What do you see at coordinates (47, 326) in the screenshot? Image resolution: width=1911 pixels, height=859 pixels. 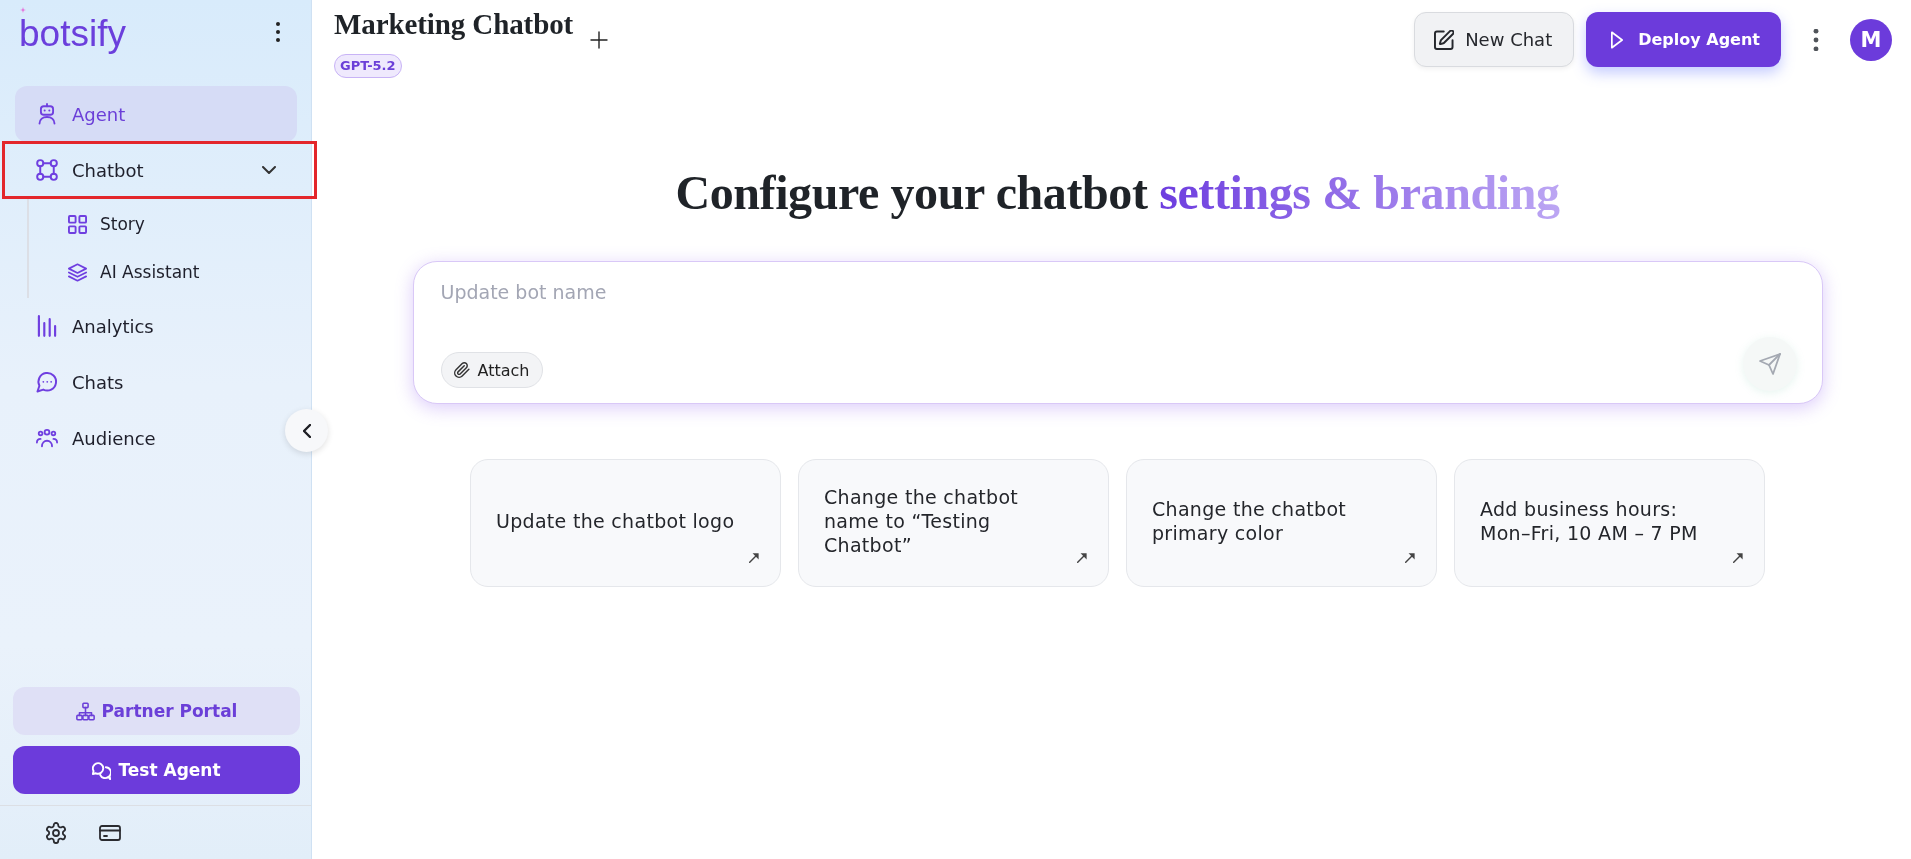 I see `bar-chart-icon` at bounding box center [47, 326].